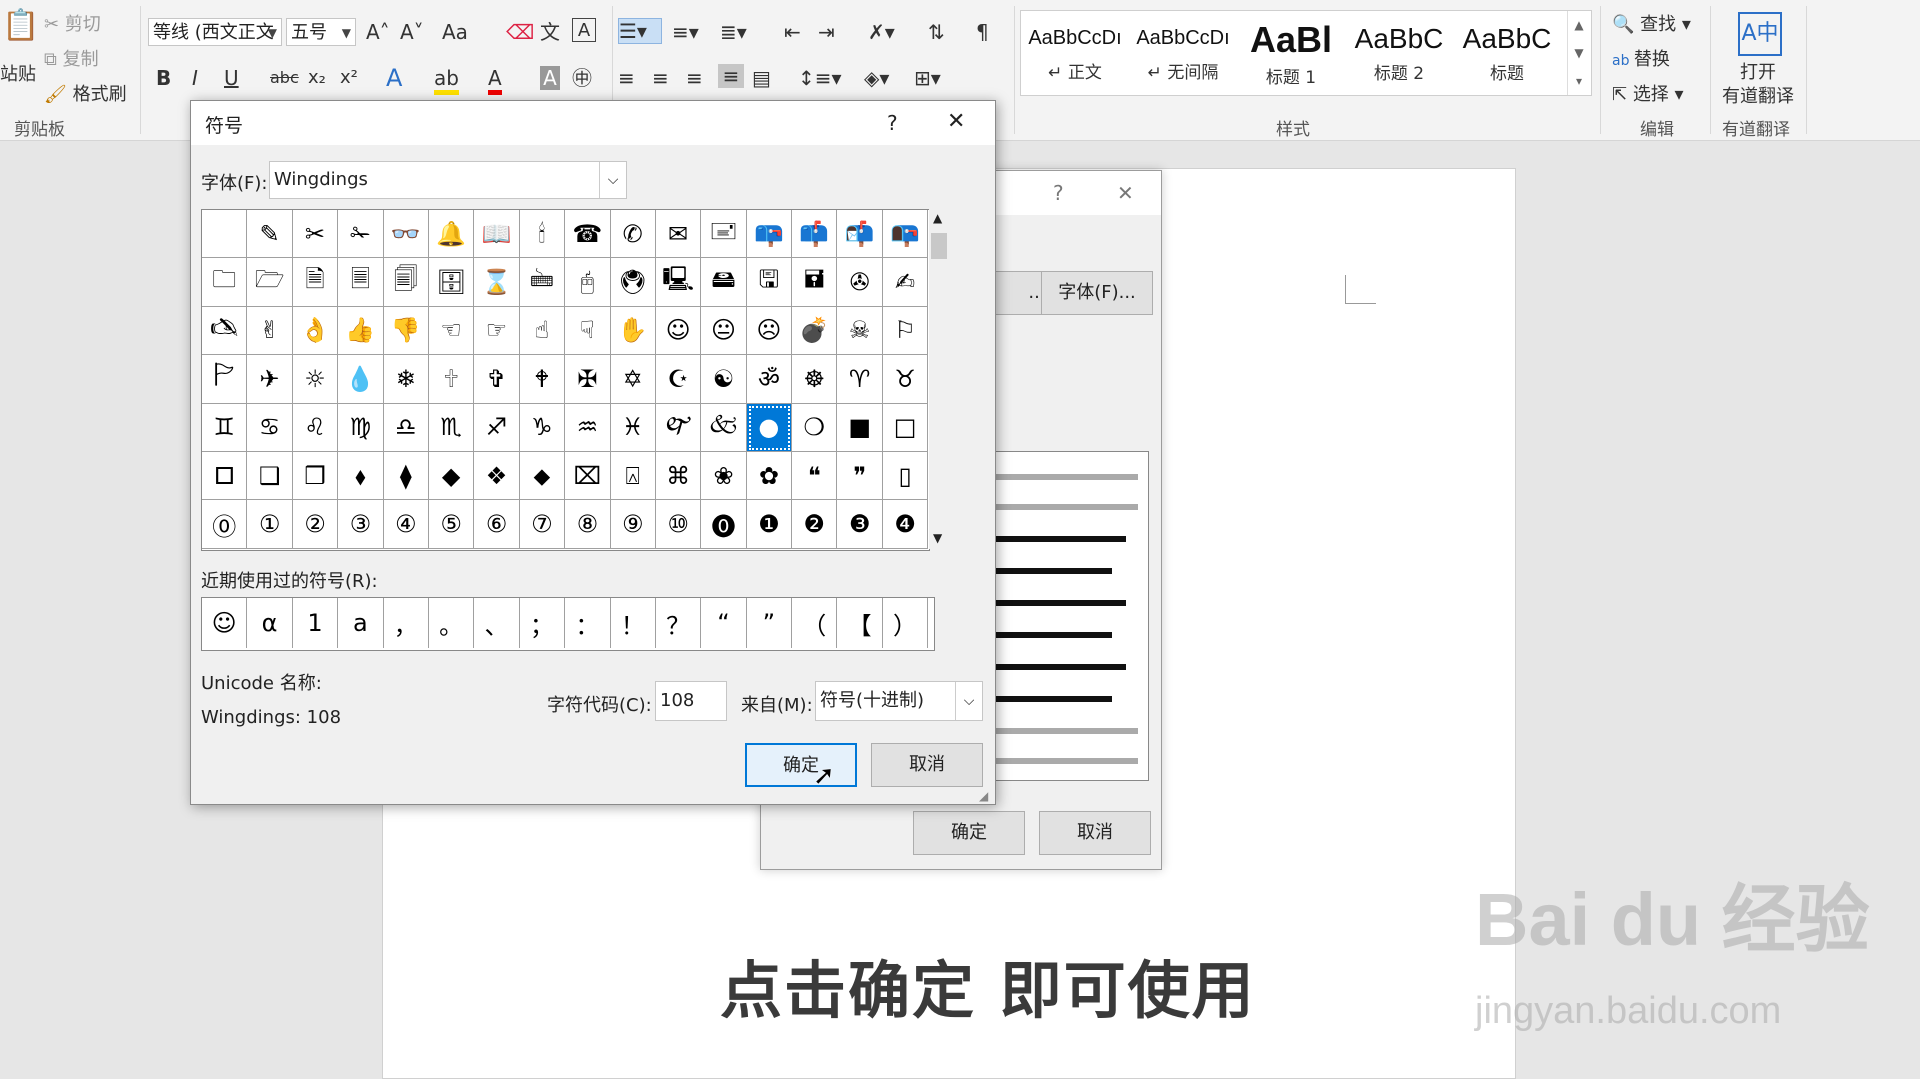  I want to click on symbol-cell: 🖎, so click(225, 331).